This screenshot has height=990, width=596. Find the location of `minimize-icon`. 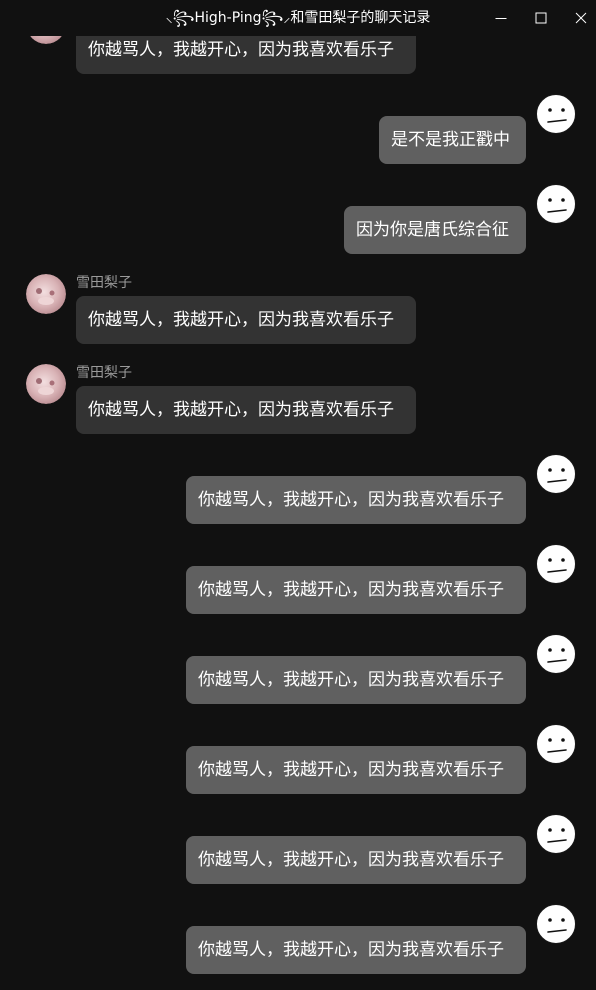

minimize-icon is located at coordinates (501, 18).